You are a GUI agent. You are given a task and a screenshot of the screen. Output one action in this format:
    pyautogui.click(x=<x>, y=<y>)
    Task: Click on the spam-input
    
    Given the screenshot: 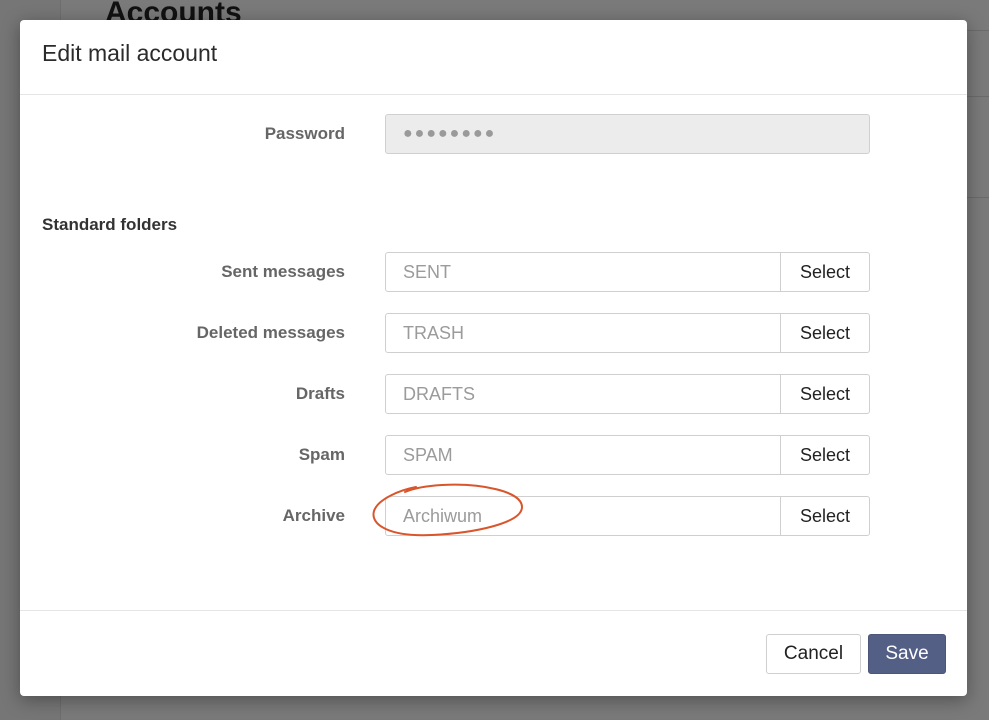 What is the action you would take?
    pyautogui.click(x=583, y=455)
    